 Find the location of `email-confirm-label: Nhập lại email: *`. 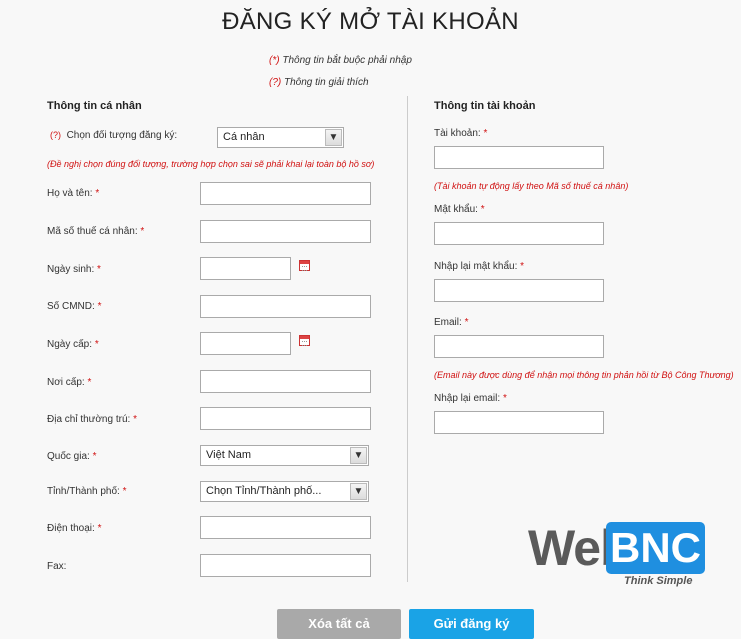

email-confirm-label: Nhập lại email: * is located at coordinates (470, 398).